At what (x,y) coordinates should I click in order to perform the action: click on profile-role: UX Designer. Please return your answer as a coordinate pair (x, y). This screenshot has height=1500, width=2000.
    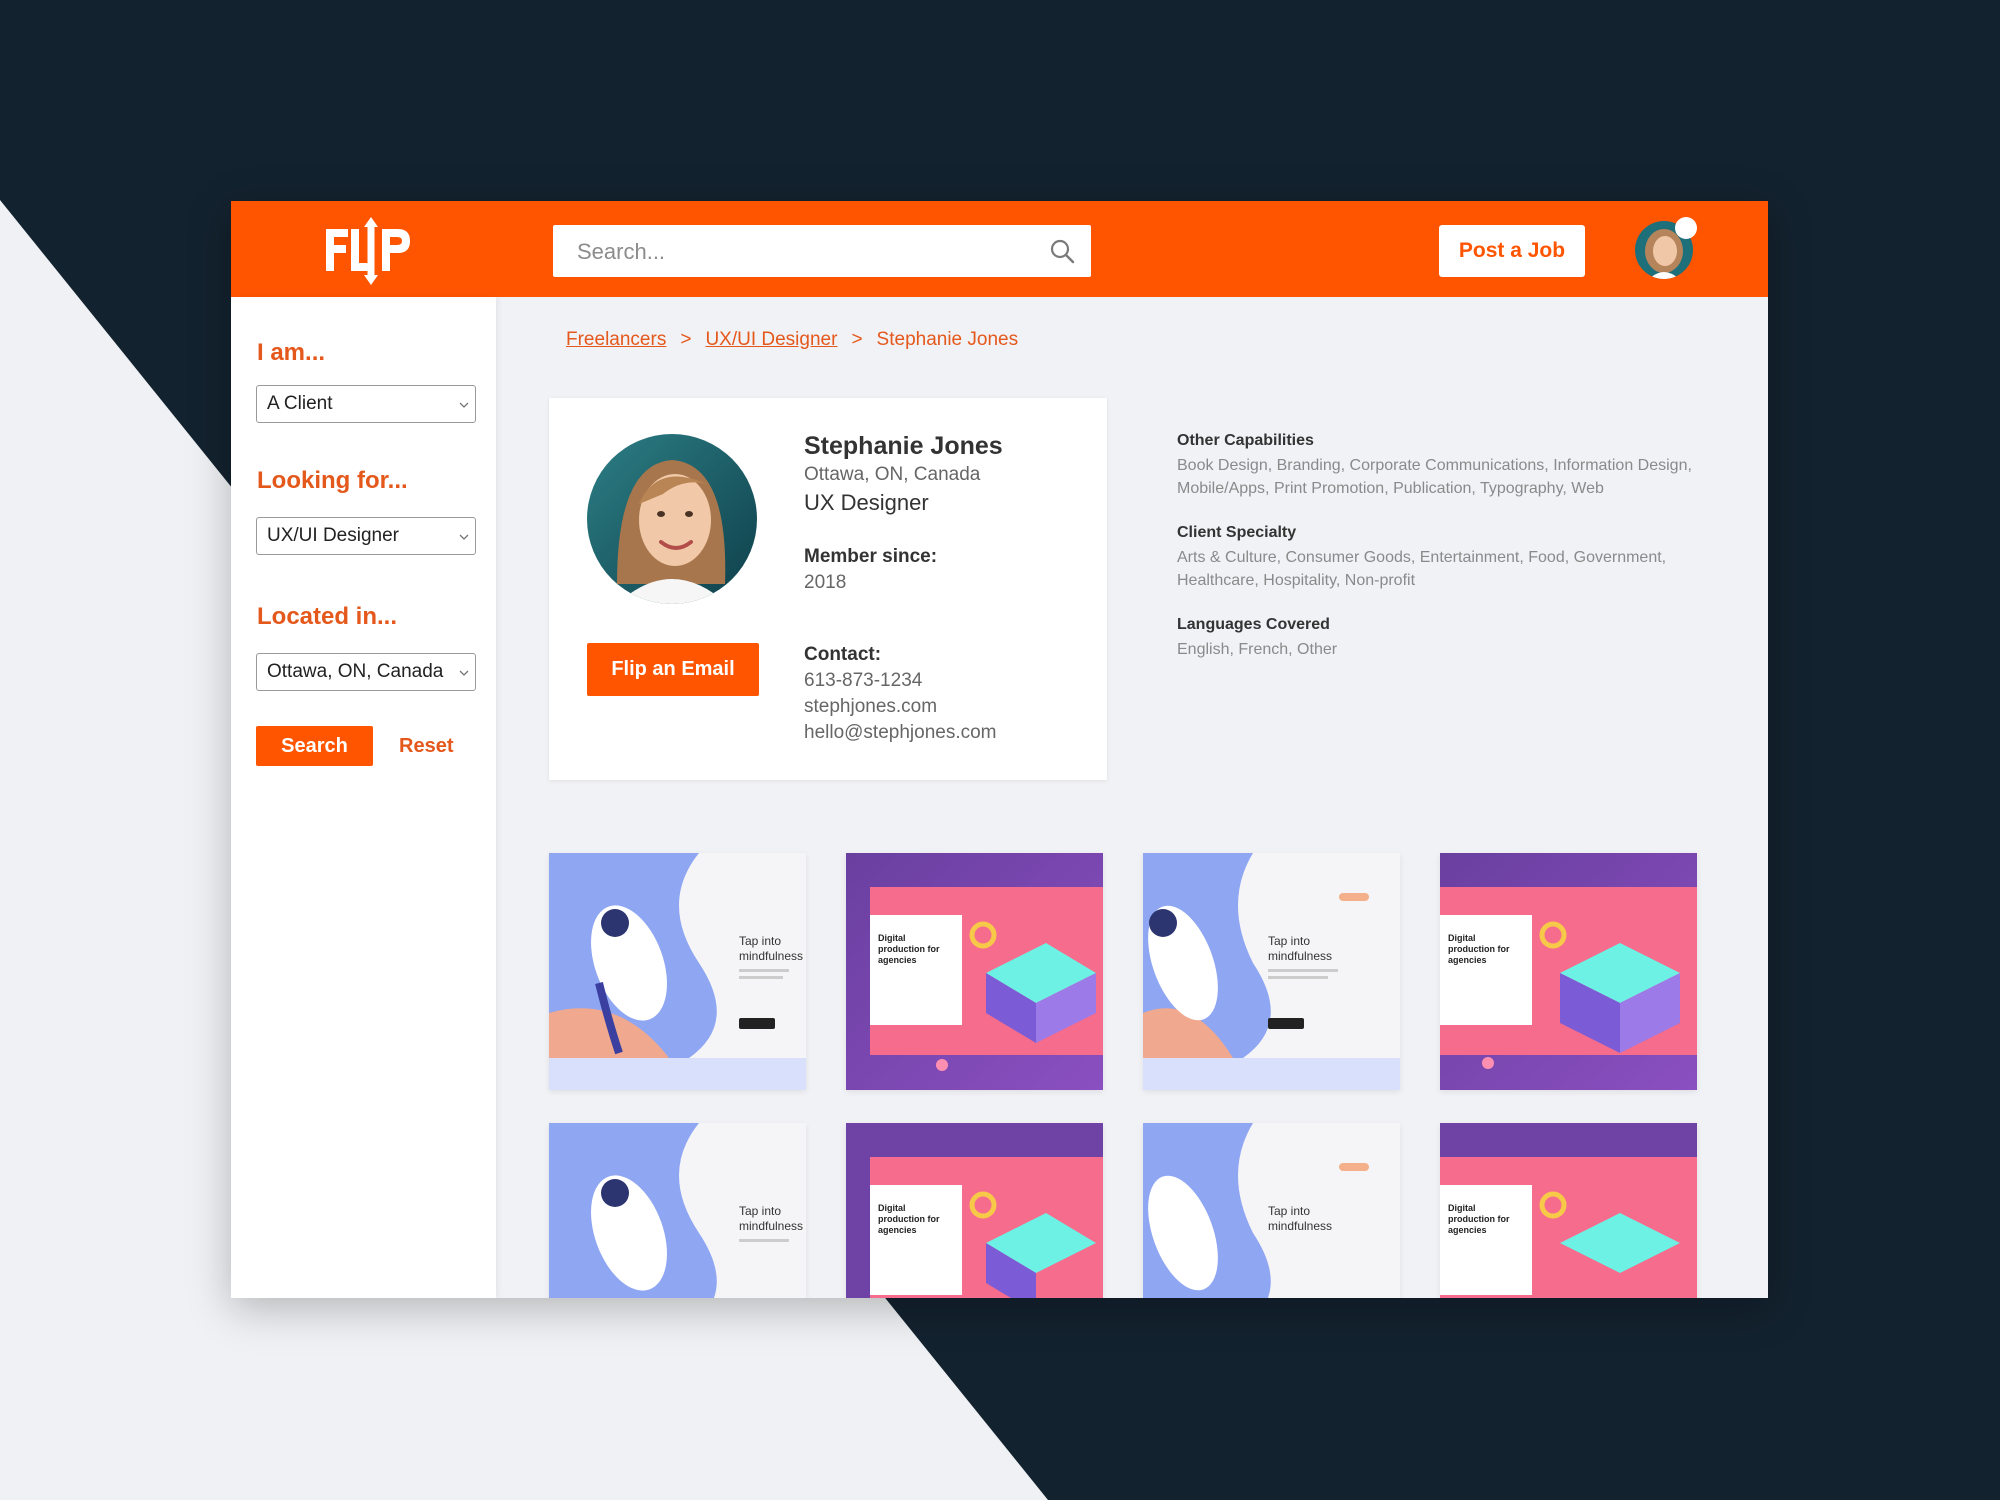
    Looking at the image, I should click on (866, 502).